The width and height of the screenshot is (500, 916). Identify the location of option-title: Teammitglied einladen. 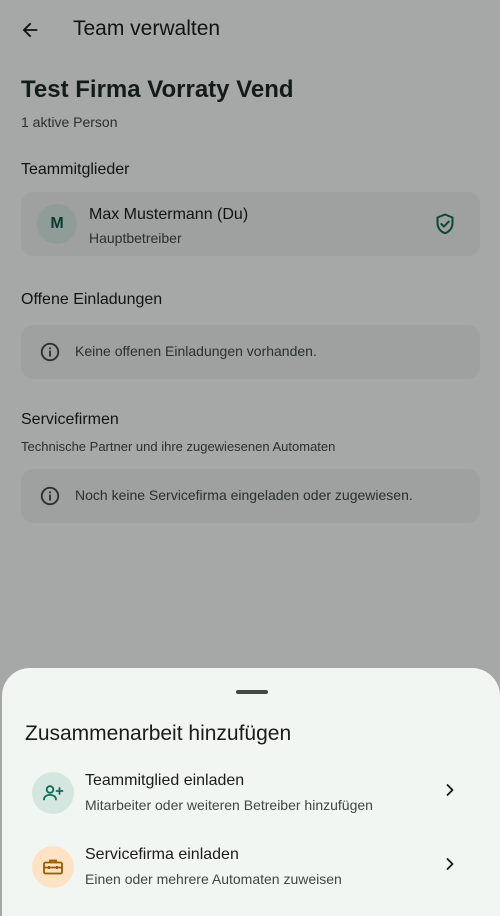
(165, 780).